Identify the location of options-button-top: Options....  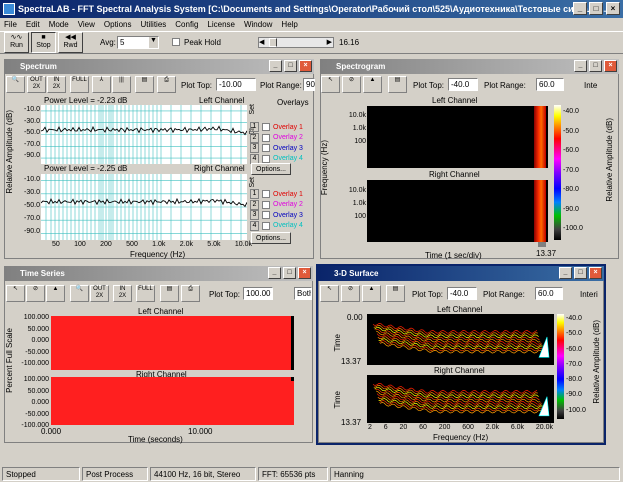
(271, 169).